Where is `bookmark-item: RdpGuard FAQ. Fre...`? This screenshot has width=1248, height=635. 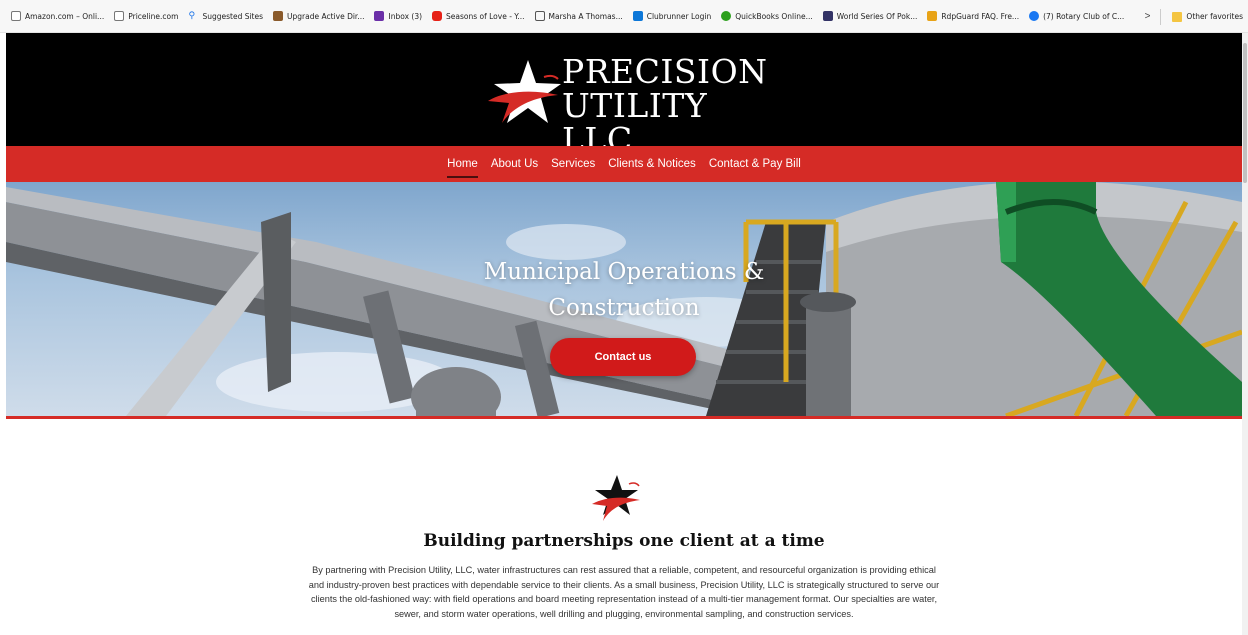 bookmark-item: RdpGuard FAQ. Fre... is located at coordinates (973, 16).